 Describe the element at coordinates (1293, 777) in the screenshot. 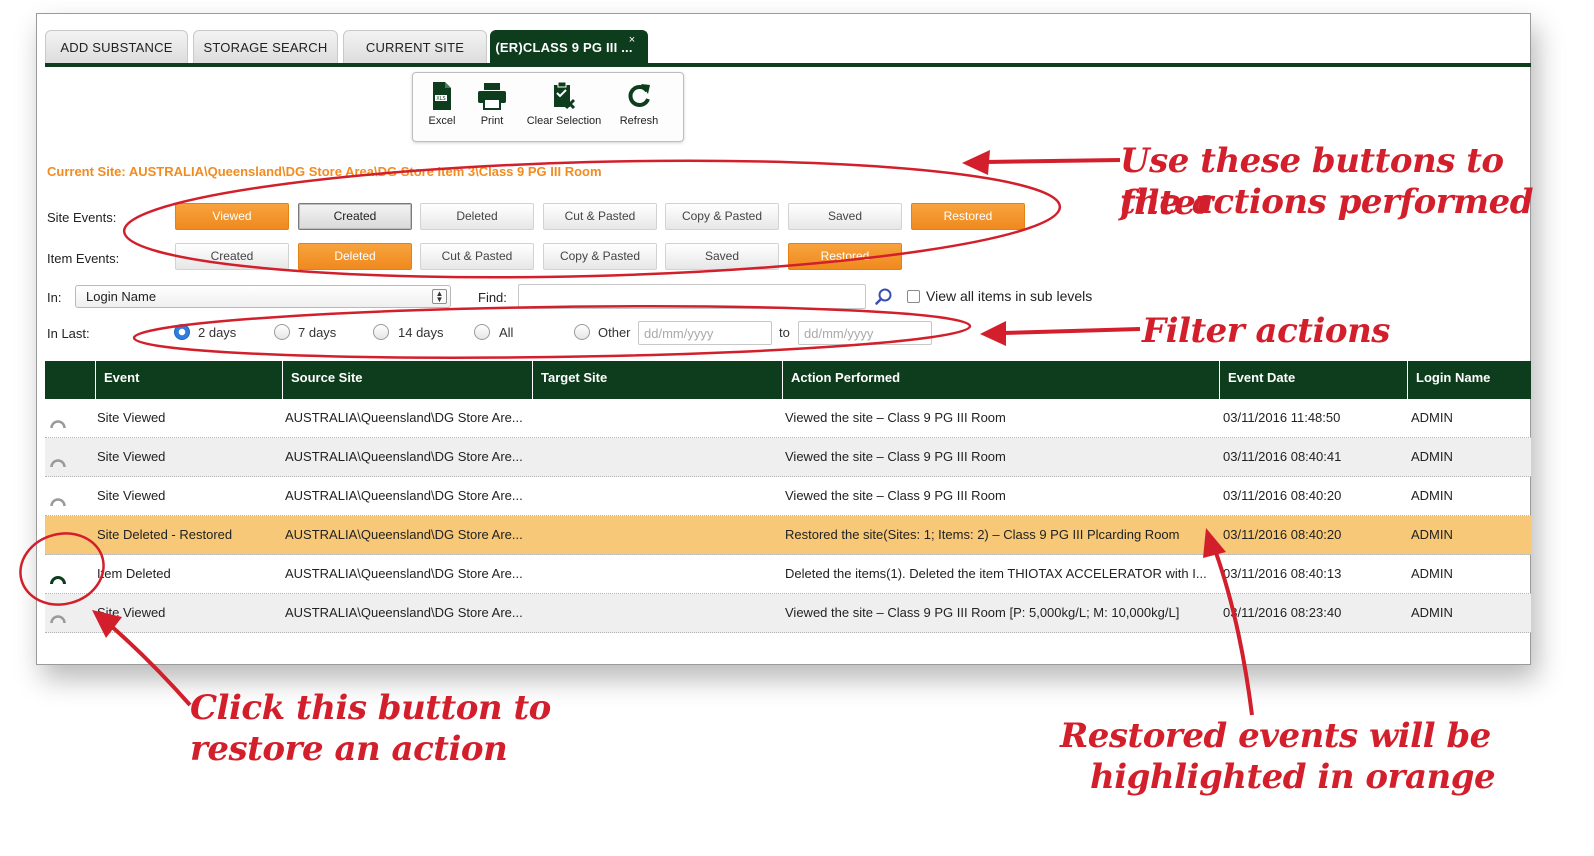

I see `annotation-highlight-line2: highlighted in orange` at that location.